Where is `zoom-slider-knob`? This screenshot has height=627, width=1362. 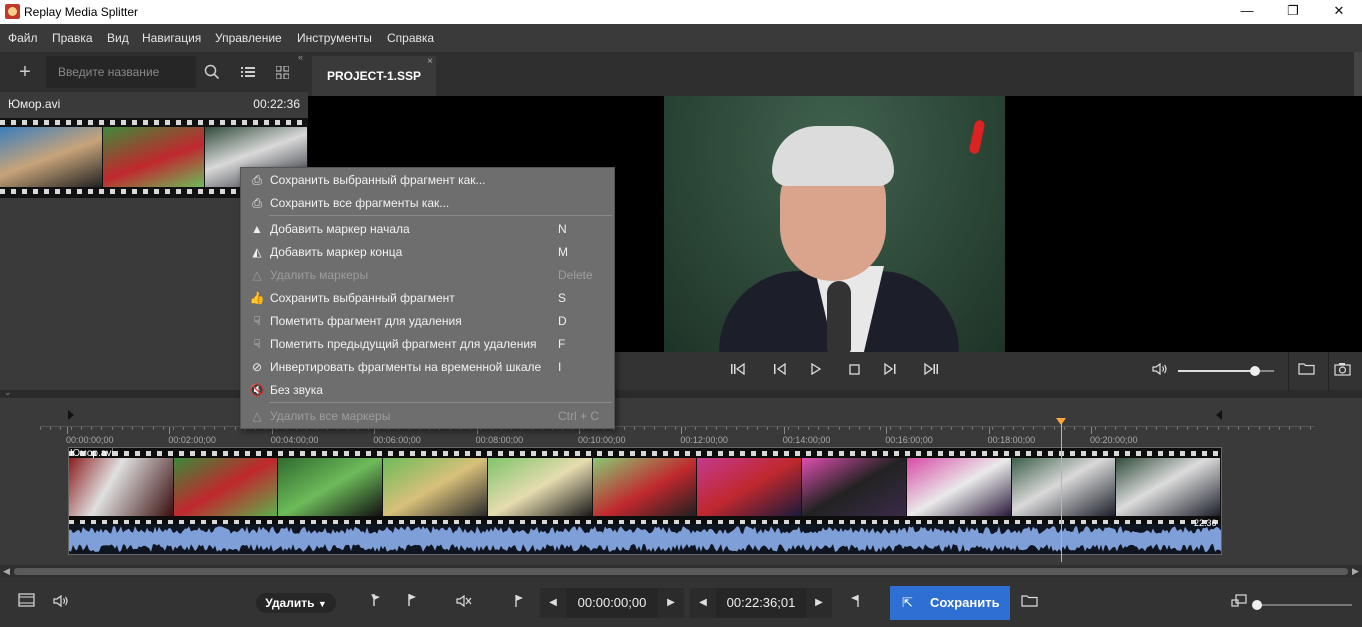 zoom-slider-knob is located at coordinates (1257, 605).